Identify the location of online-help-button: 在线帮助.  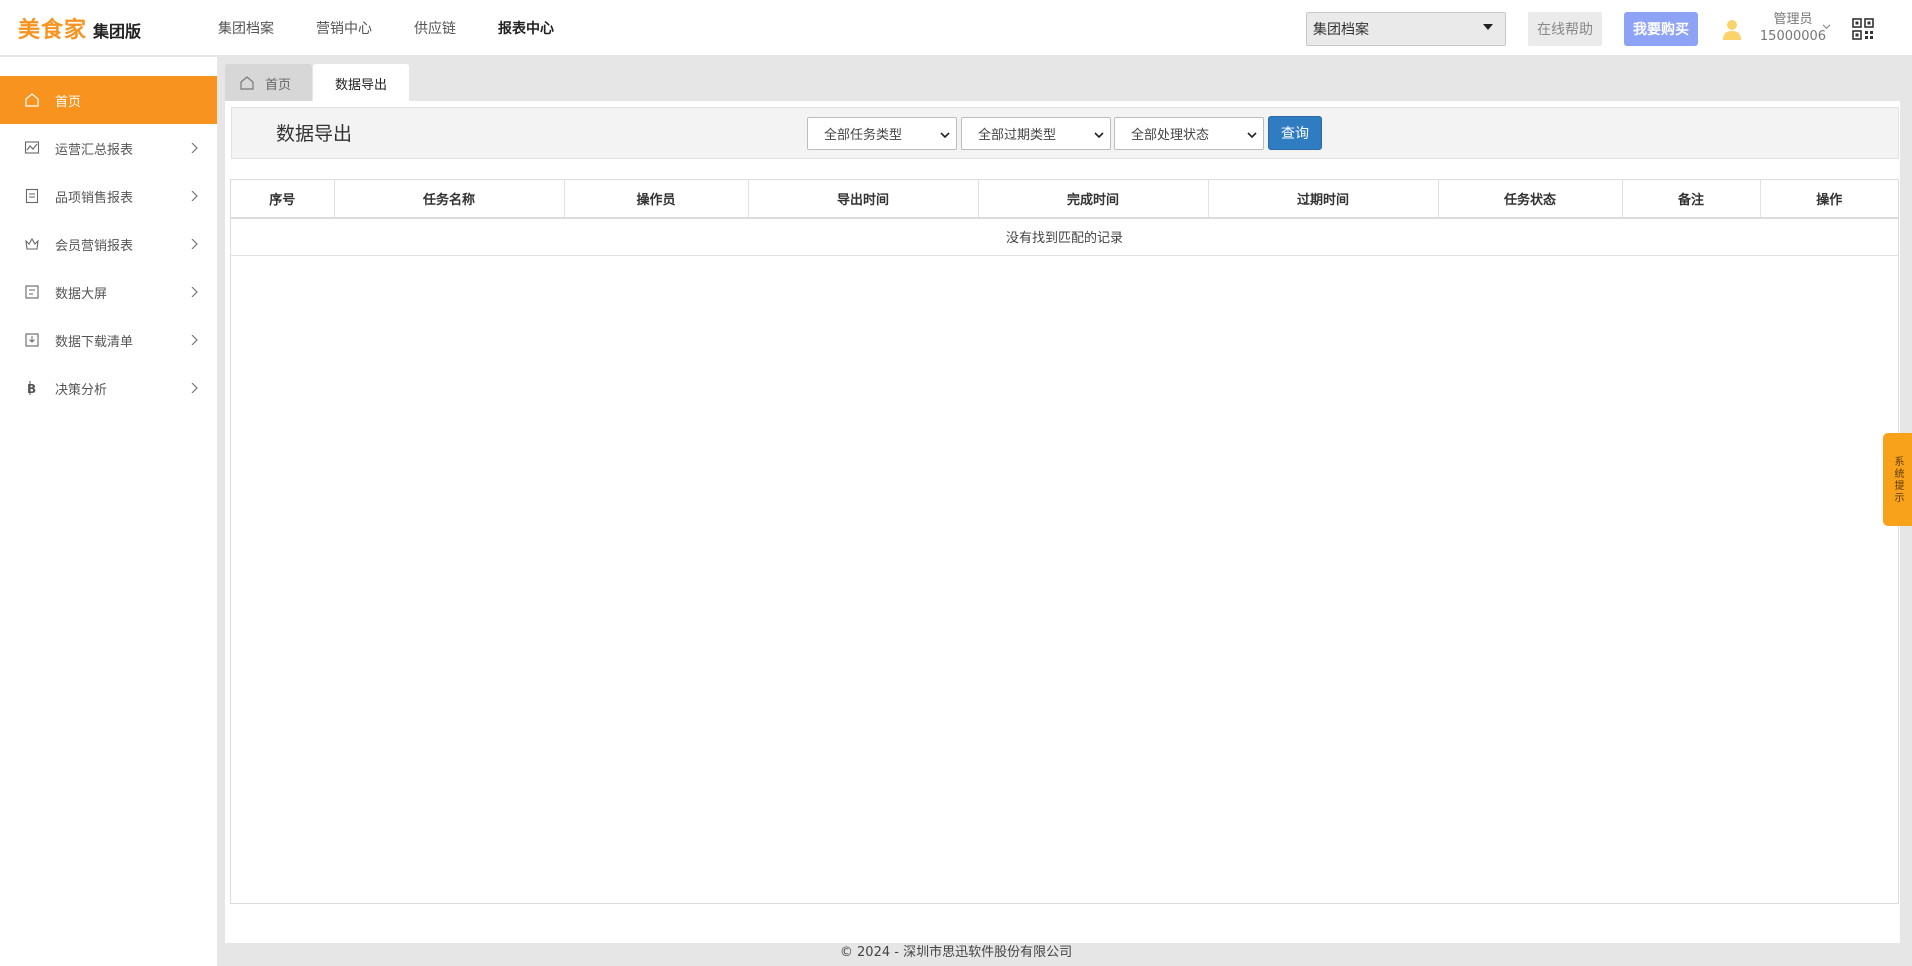
(1565, 29).